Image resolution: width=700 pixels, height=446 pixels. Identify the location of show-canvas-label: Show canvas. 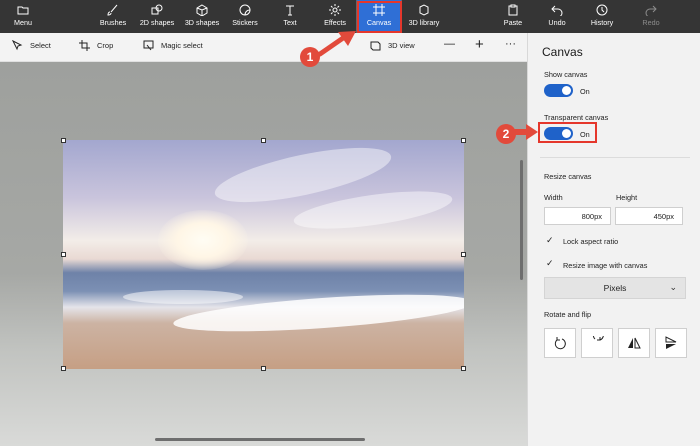
(566, 74).